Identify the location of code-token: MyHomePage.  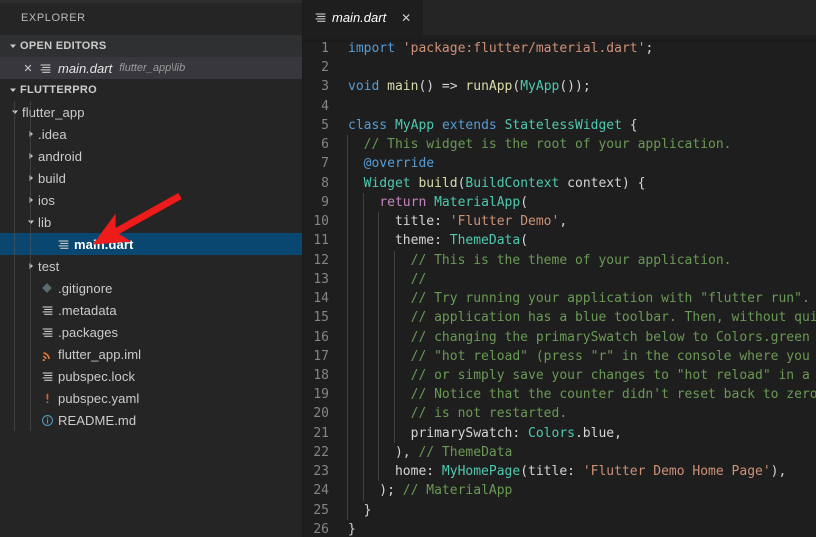
(481, 472).